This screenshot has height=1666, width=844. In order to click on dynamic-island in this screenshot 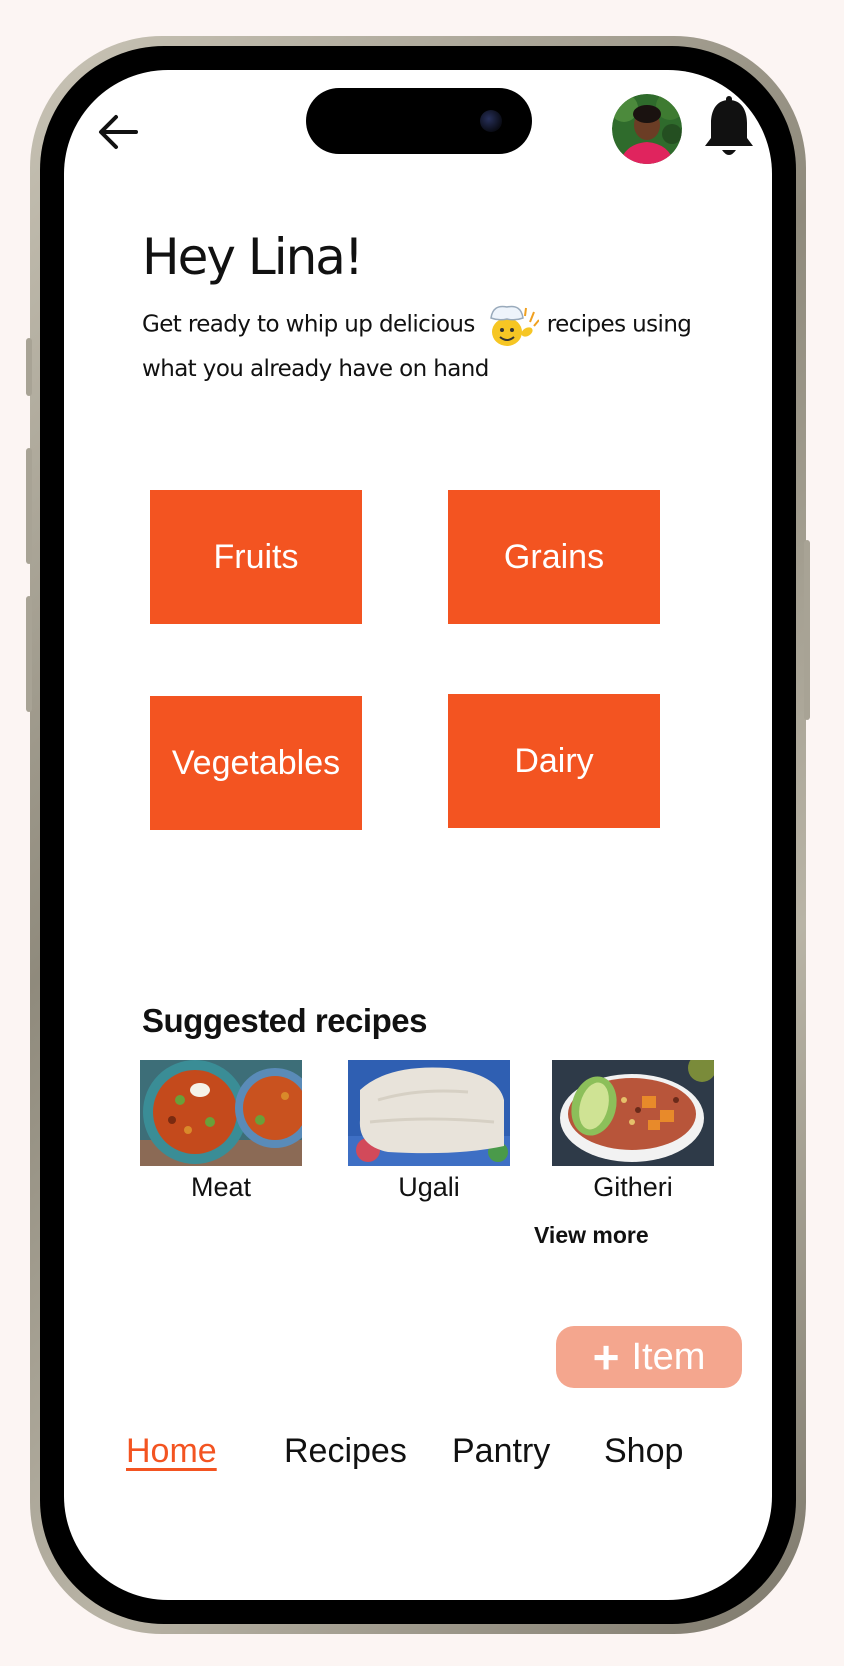, I will do `click(419, 121)`.